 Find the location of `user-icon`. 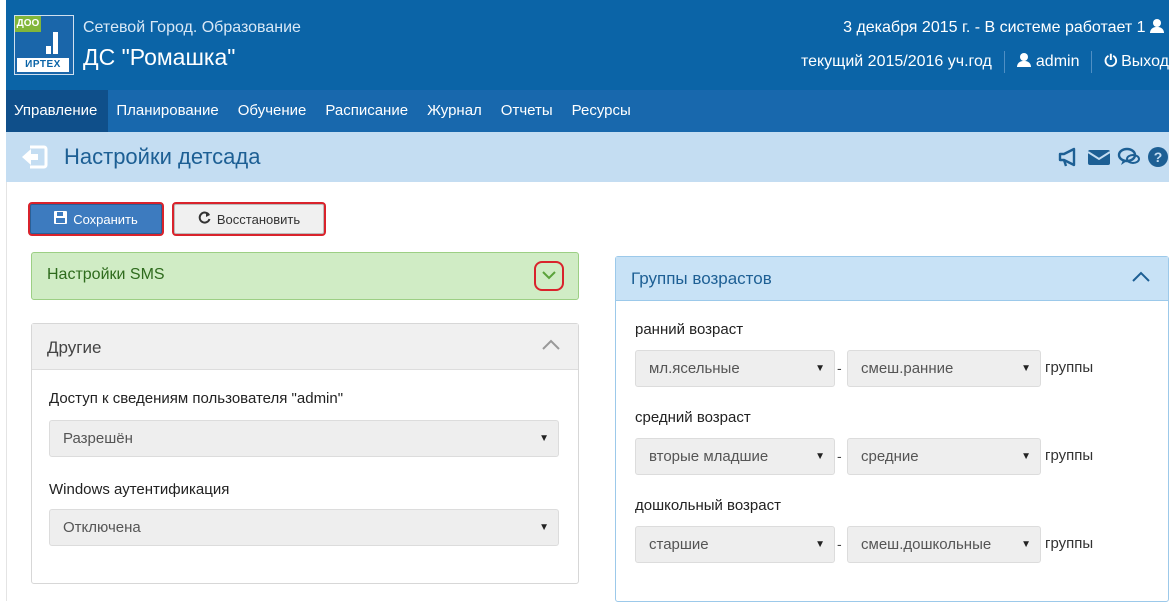

user-icon is located at coordinates (1023, 60).